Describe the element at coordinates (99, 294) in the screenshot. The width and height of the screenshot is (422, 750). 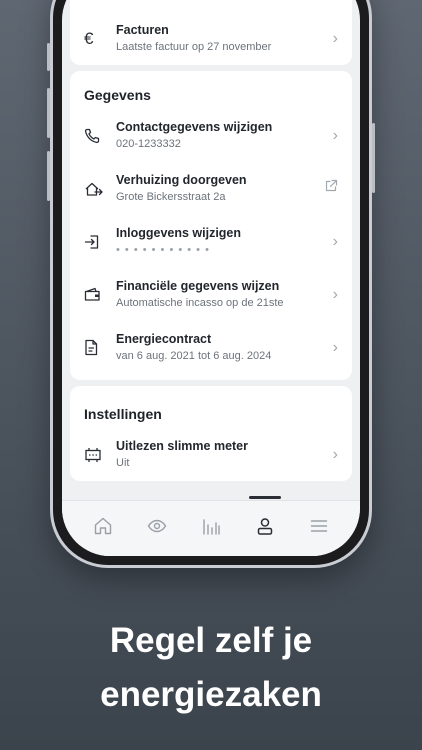
I see `wallet-icon` at that location.